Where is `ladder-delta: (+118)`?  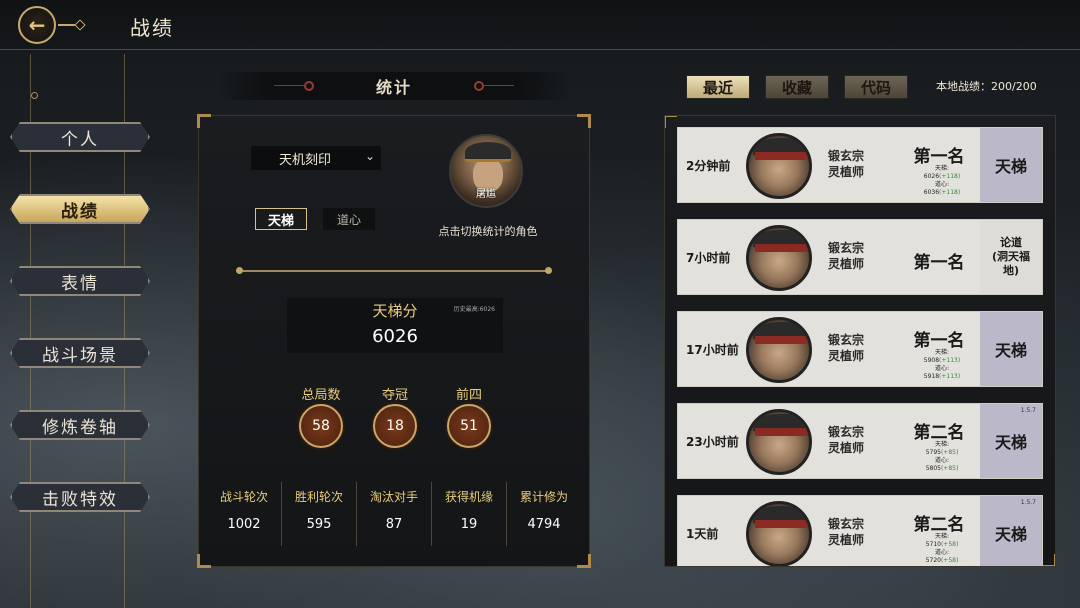
ladder-delta: (+118) is located at coordinates (950, 176).